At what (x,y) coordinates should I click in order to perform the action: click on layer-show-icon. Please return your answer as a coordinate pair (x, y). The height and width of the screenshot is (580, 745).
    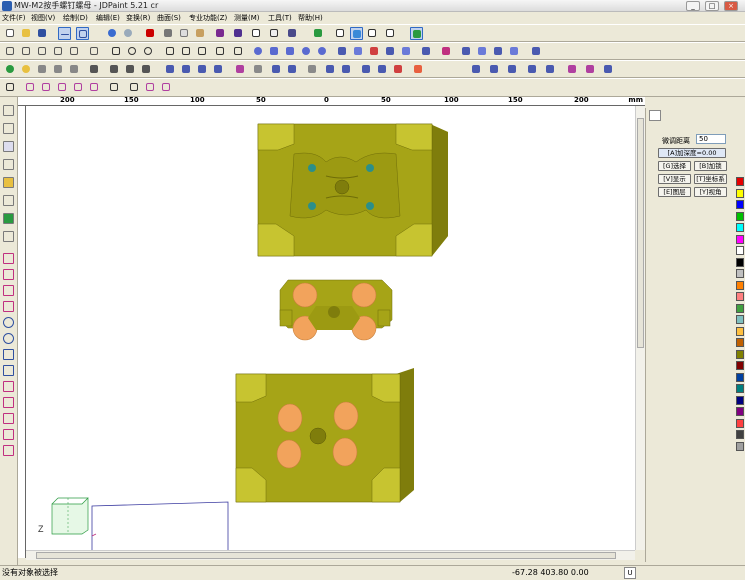
    Looking at the image, I should click on (58, 69).